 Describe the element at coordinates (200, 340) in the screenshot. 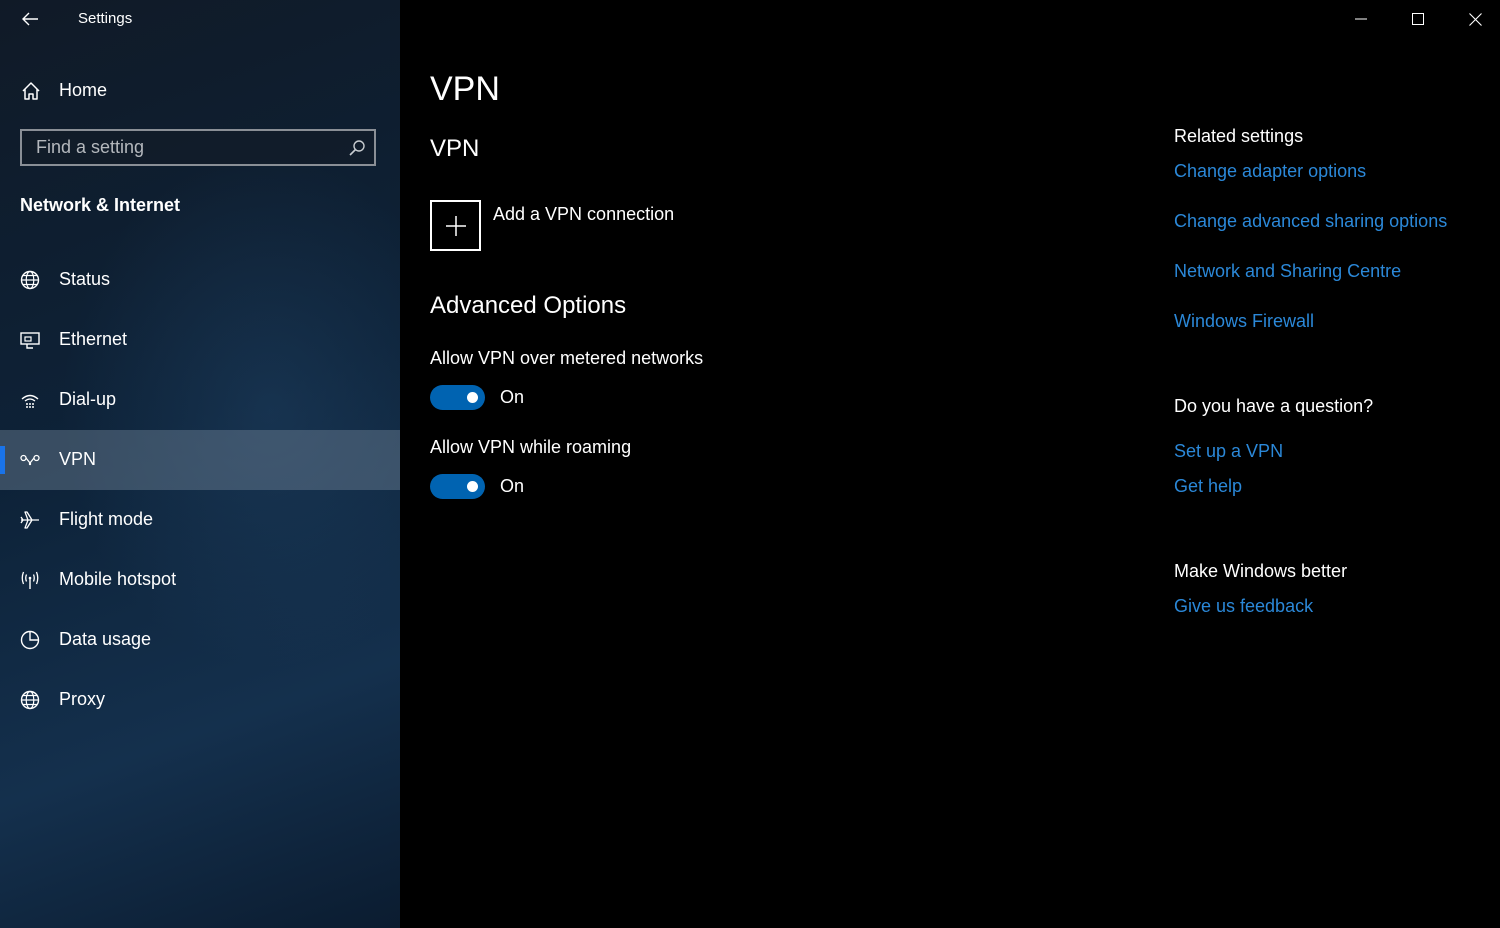

I see `sidebar-item-ethernet: Ethernet` at that location.